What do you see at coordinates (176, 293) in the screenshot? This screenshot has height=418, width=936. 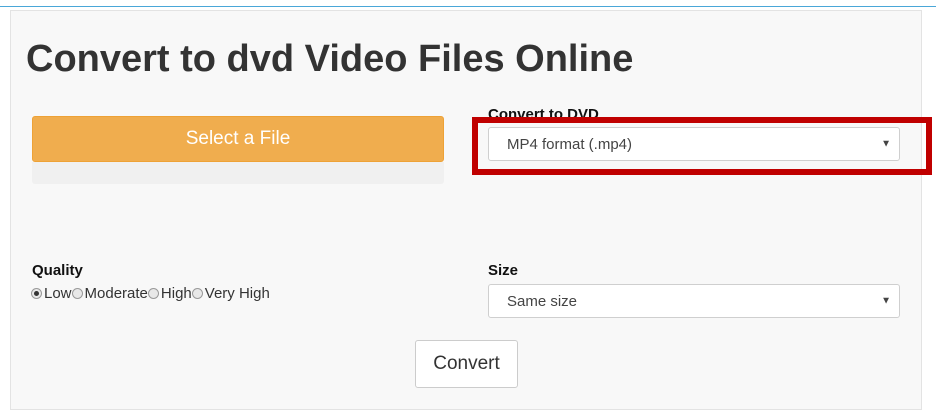 I see `quality-option-label: High` at bounding box center [176, 293].